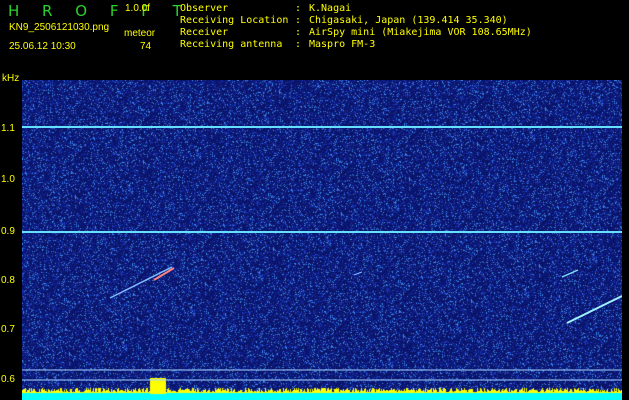 This screenshot has height=400, width=629. I want to click on app-title: H R O F F T, so click(99, 11).